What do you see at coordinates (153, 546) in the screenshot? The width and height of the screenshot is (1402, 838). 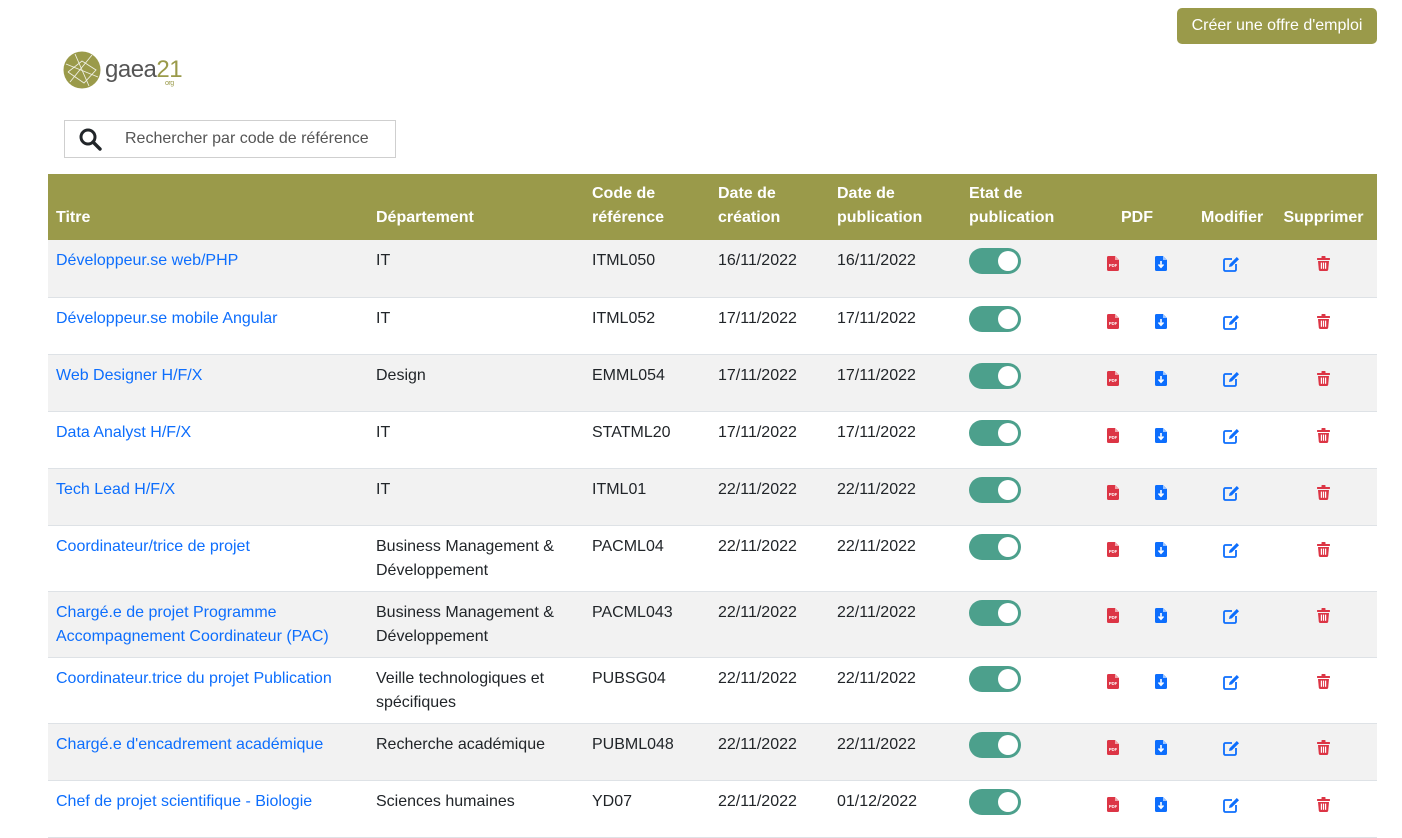 I see `job-title-link: Coordinateur/trice de projet` at bounding box center [153, 546].